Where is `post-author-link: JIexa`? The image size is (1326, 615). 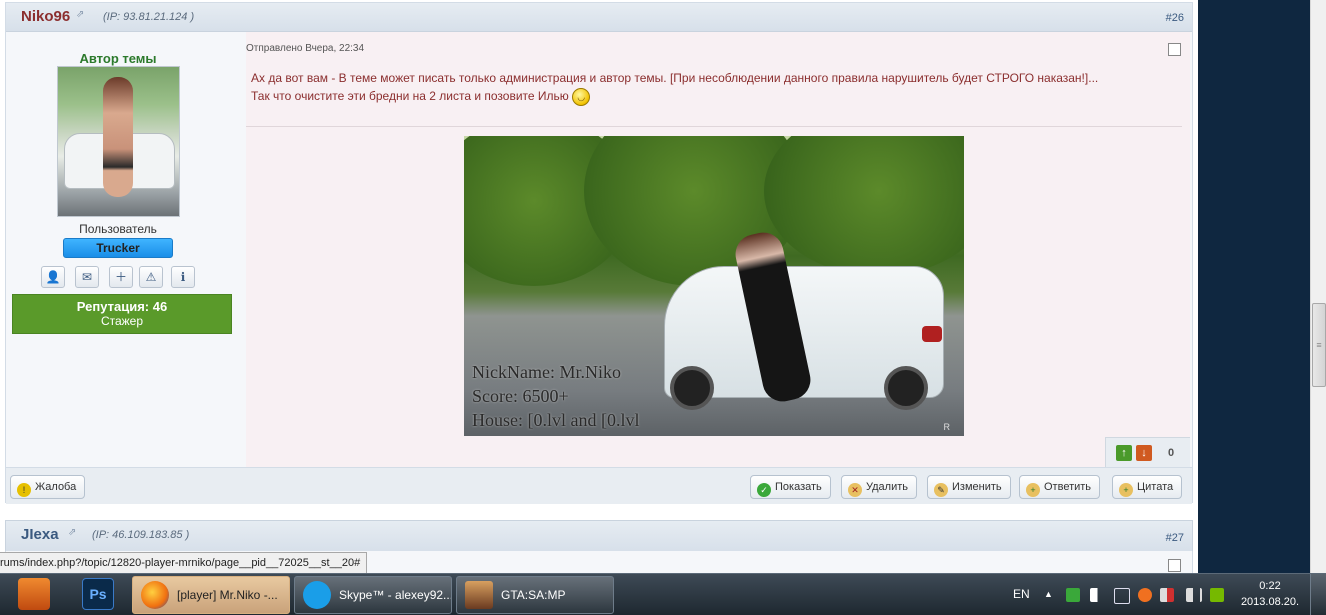 post-author-link: JIexa is located at coordinates (40, 534).